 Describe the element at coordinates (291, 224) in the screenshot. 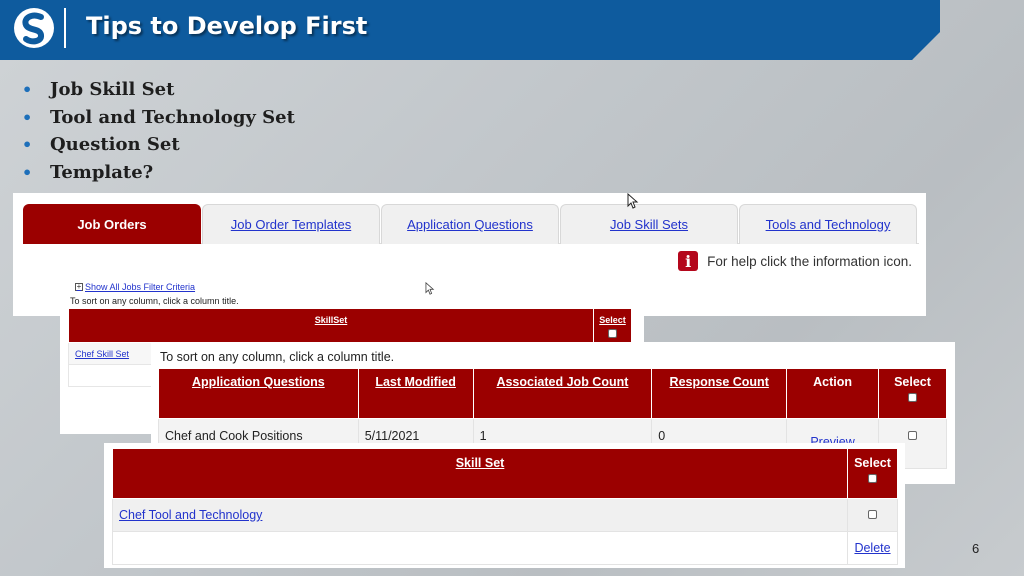

I see `tab-job-order-templates: Job Order Templates` at that location.